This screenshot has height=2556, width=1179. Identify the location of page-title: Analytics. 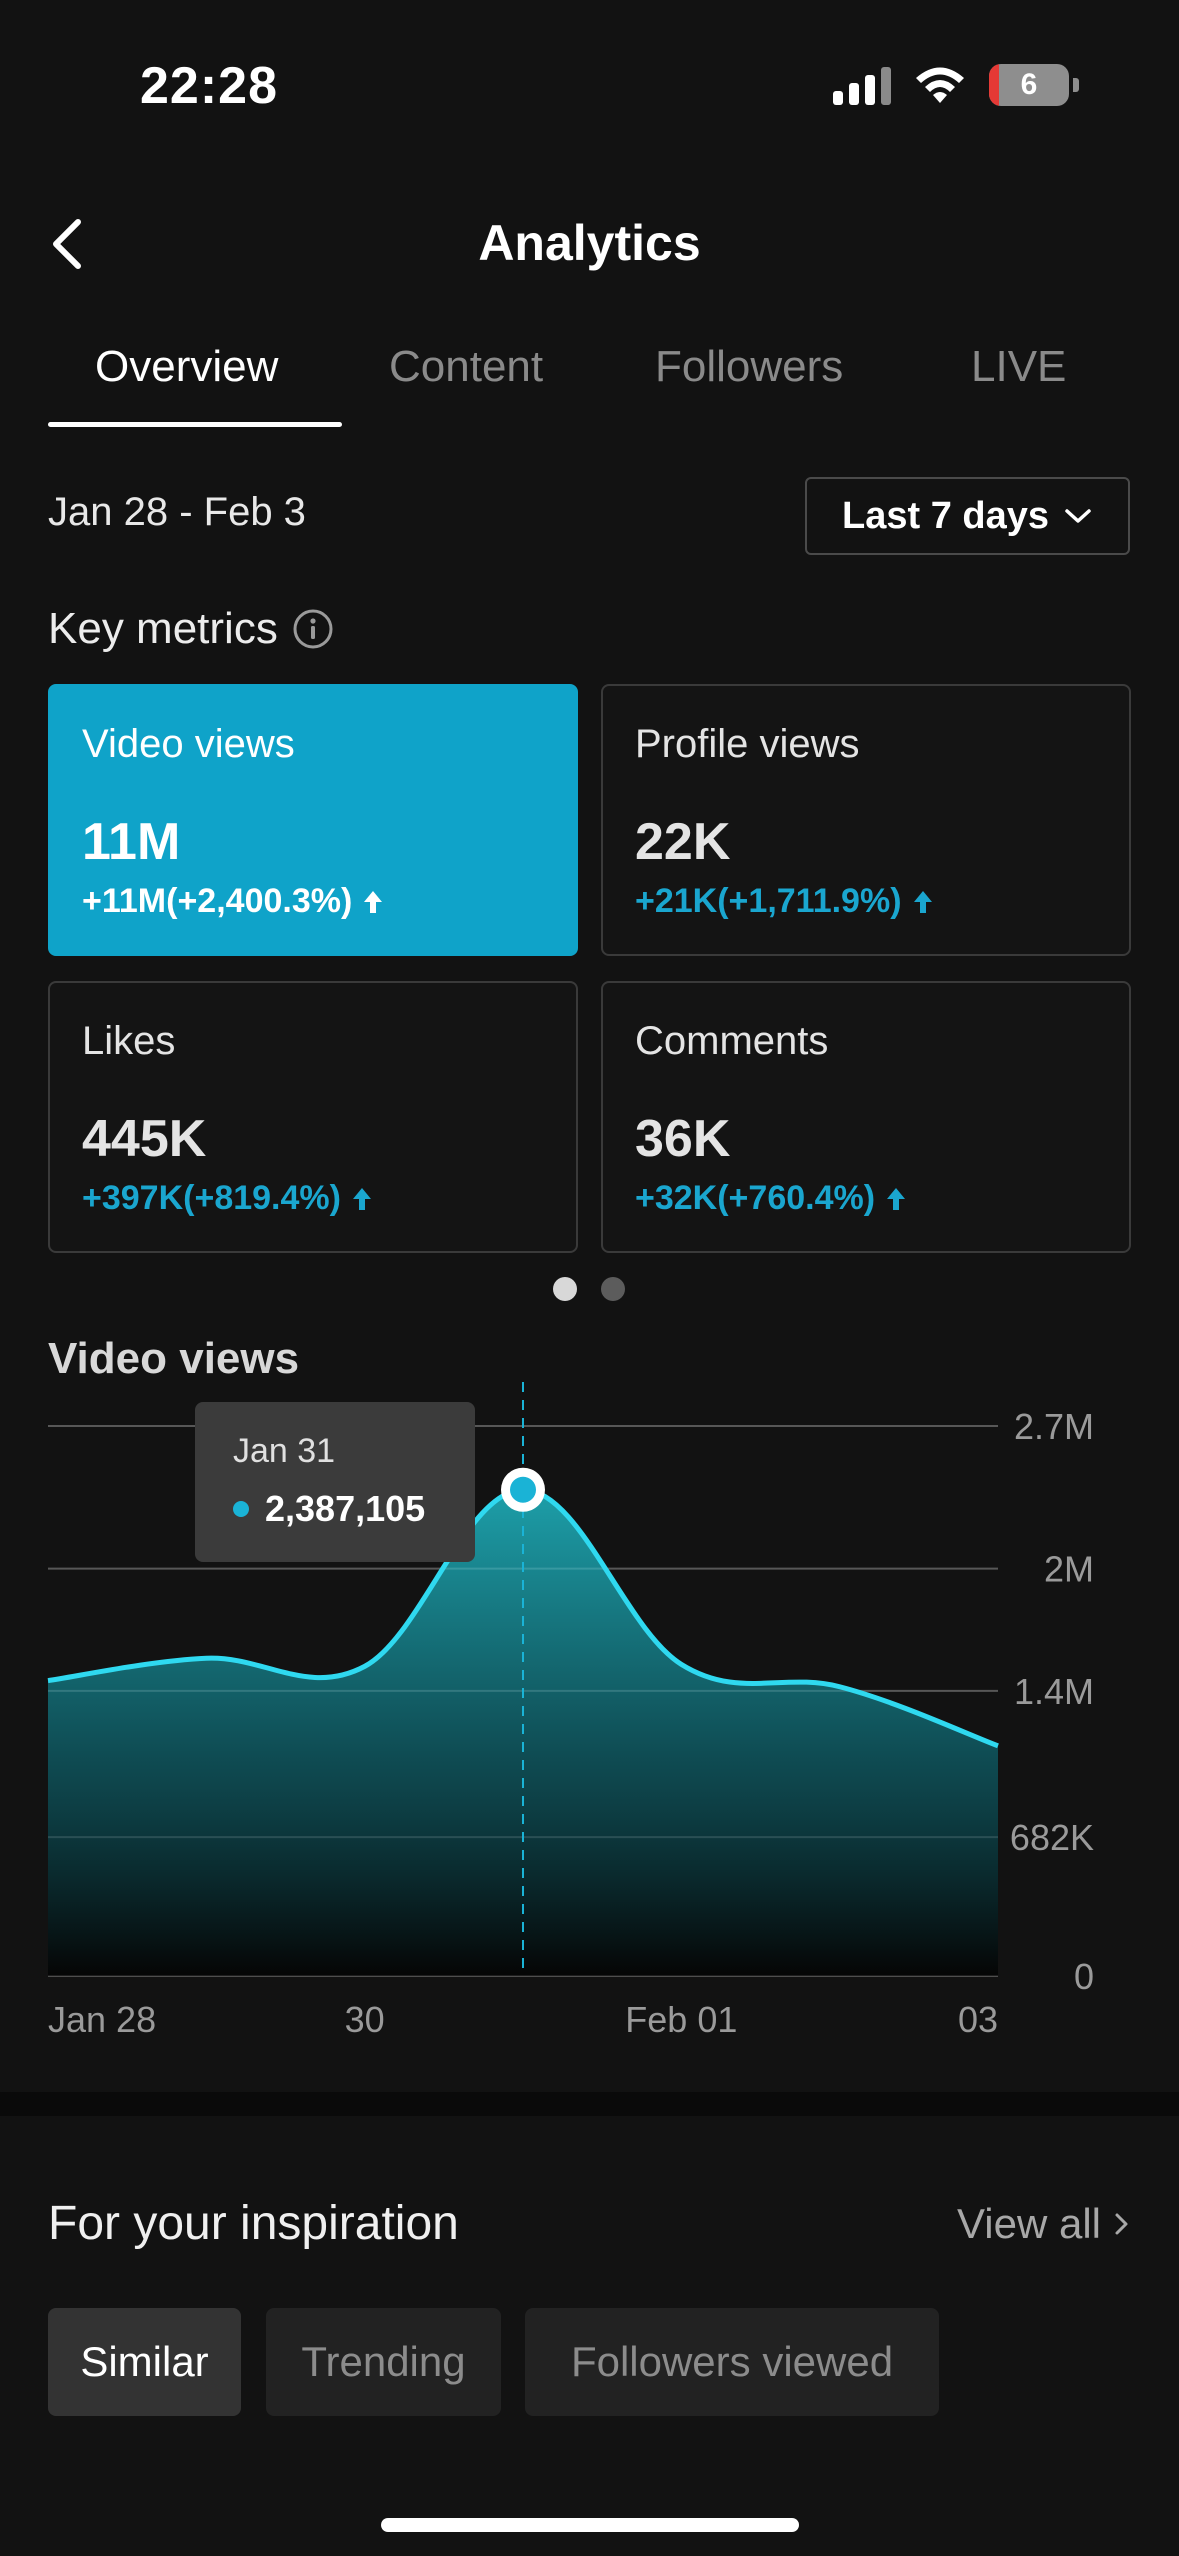
(589, 243).